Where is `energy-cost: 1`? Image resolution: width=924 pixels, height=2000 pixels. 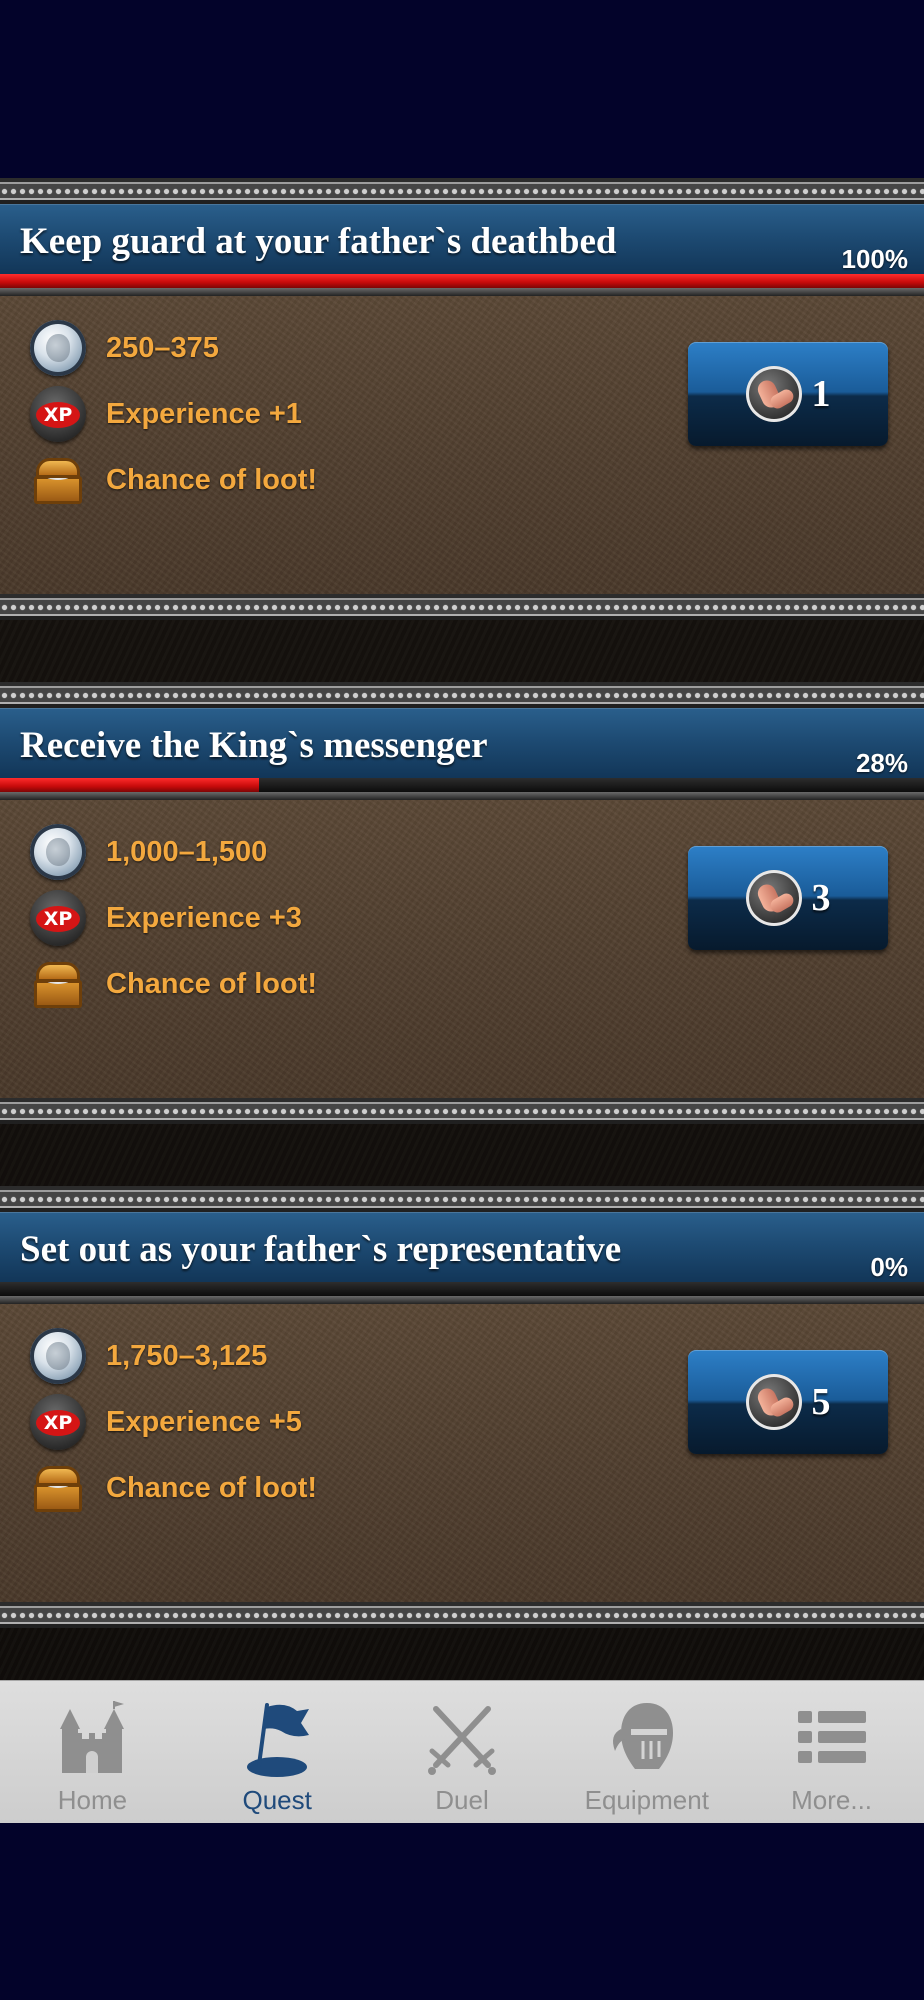 energy-cost: 1 is located at coordinates (821, 394).